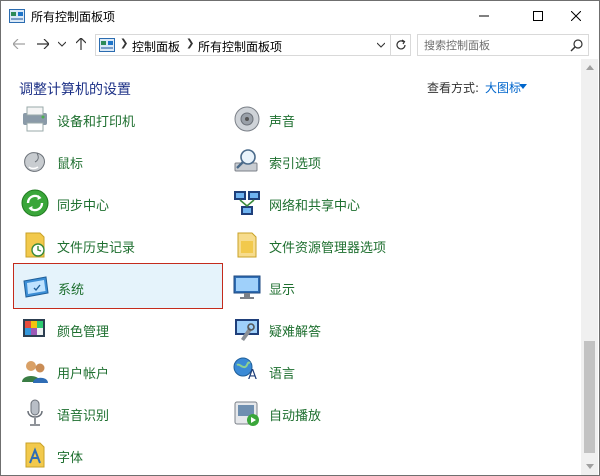 This screenshot has height=476, width=600. Describe the element at coordinates (73, 17) in the screenshot. I see `window-title: 所有控制面板项` at that location.